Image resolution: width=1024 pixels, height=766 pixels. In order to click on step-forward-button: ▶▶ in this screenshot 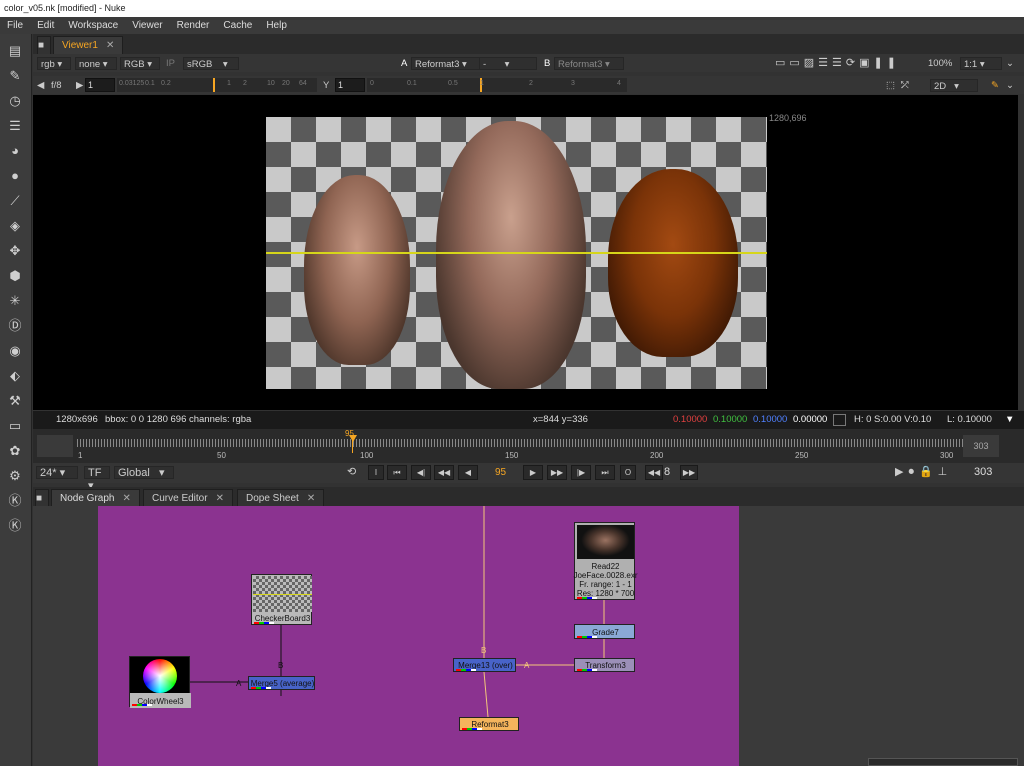, I will do `click(689, 472)`.